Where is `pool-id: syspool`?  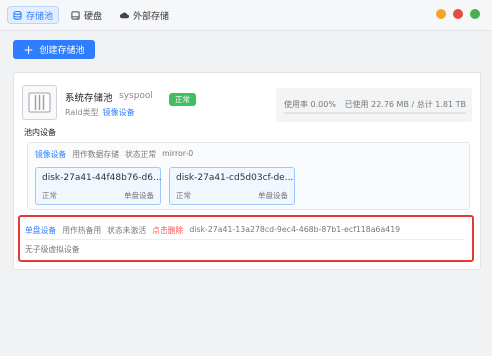
pool-id: syspool is located at coordinates (136, 96).